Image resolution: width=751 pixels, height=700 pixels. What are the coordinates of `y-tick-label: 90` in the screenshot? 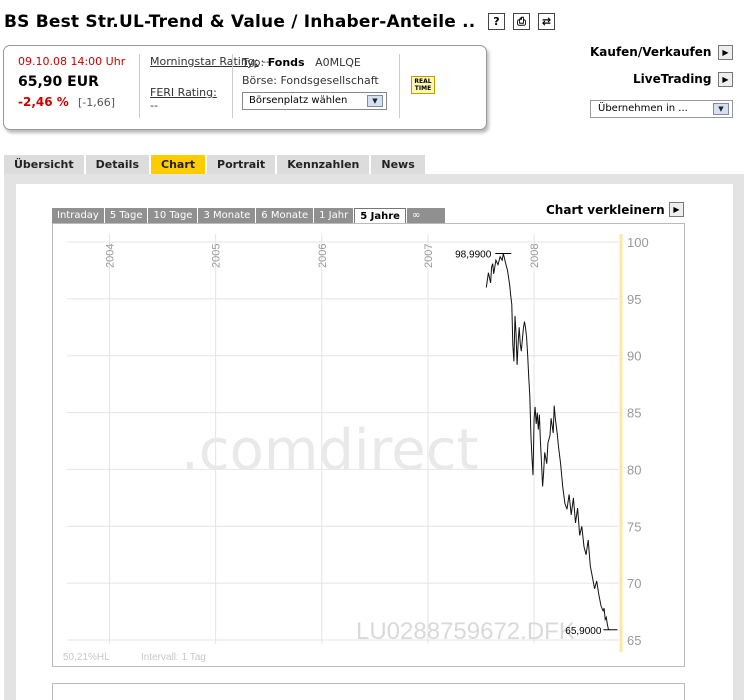 It's located at (634, 356).